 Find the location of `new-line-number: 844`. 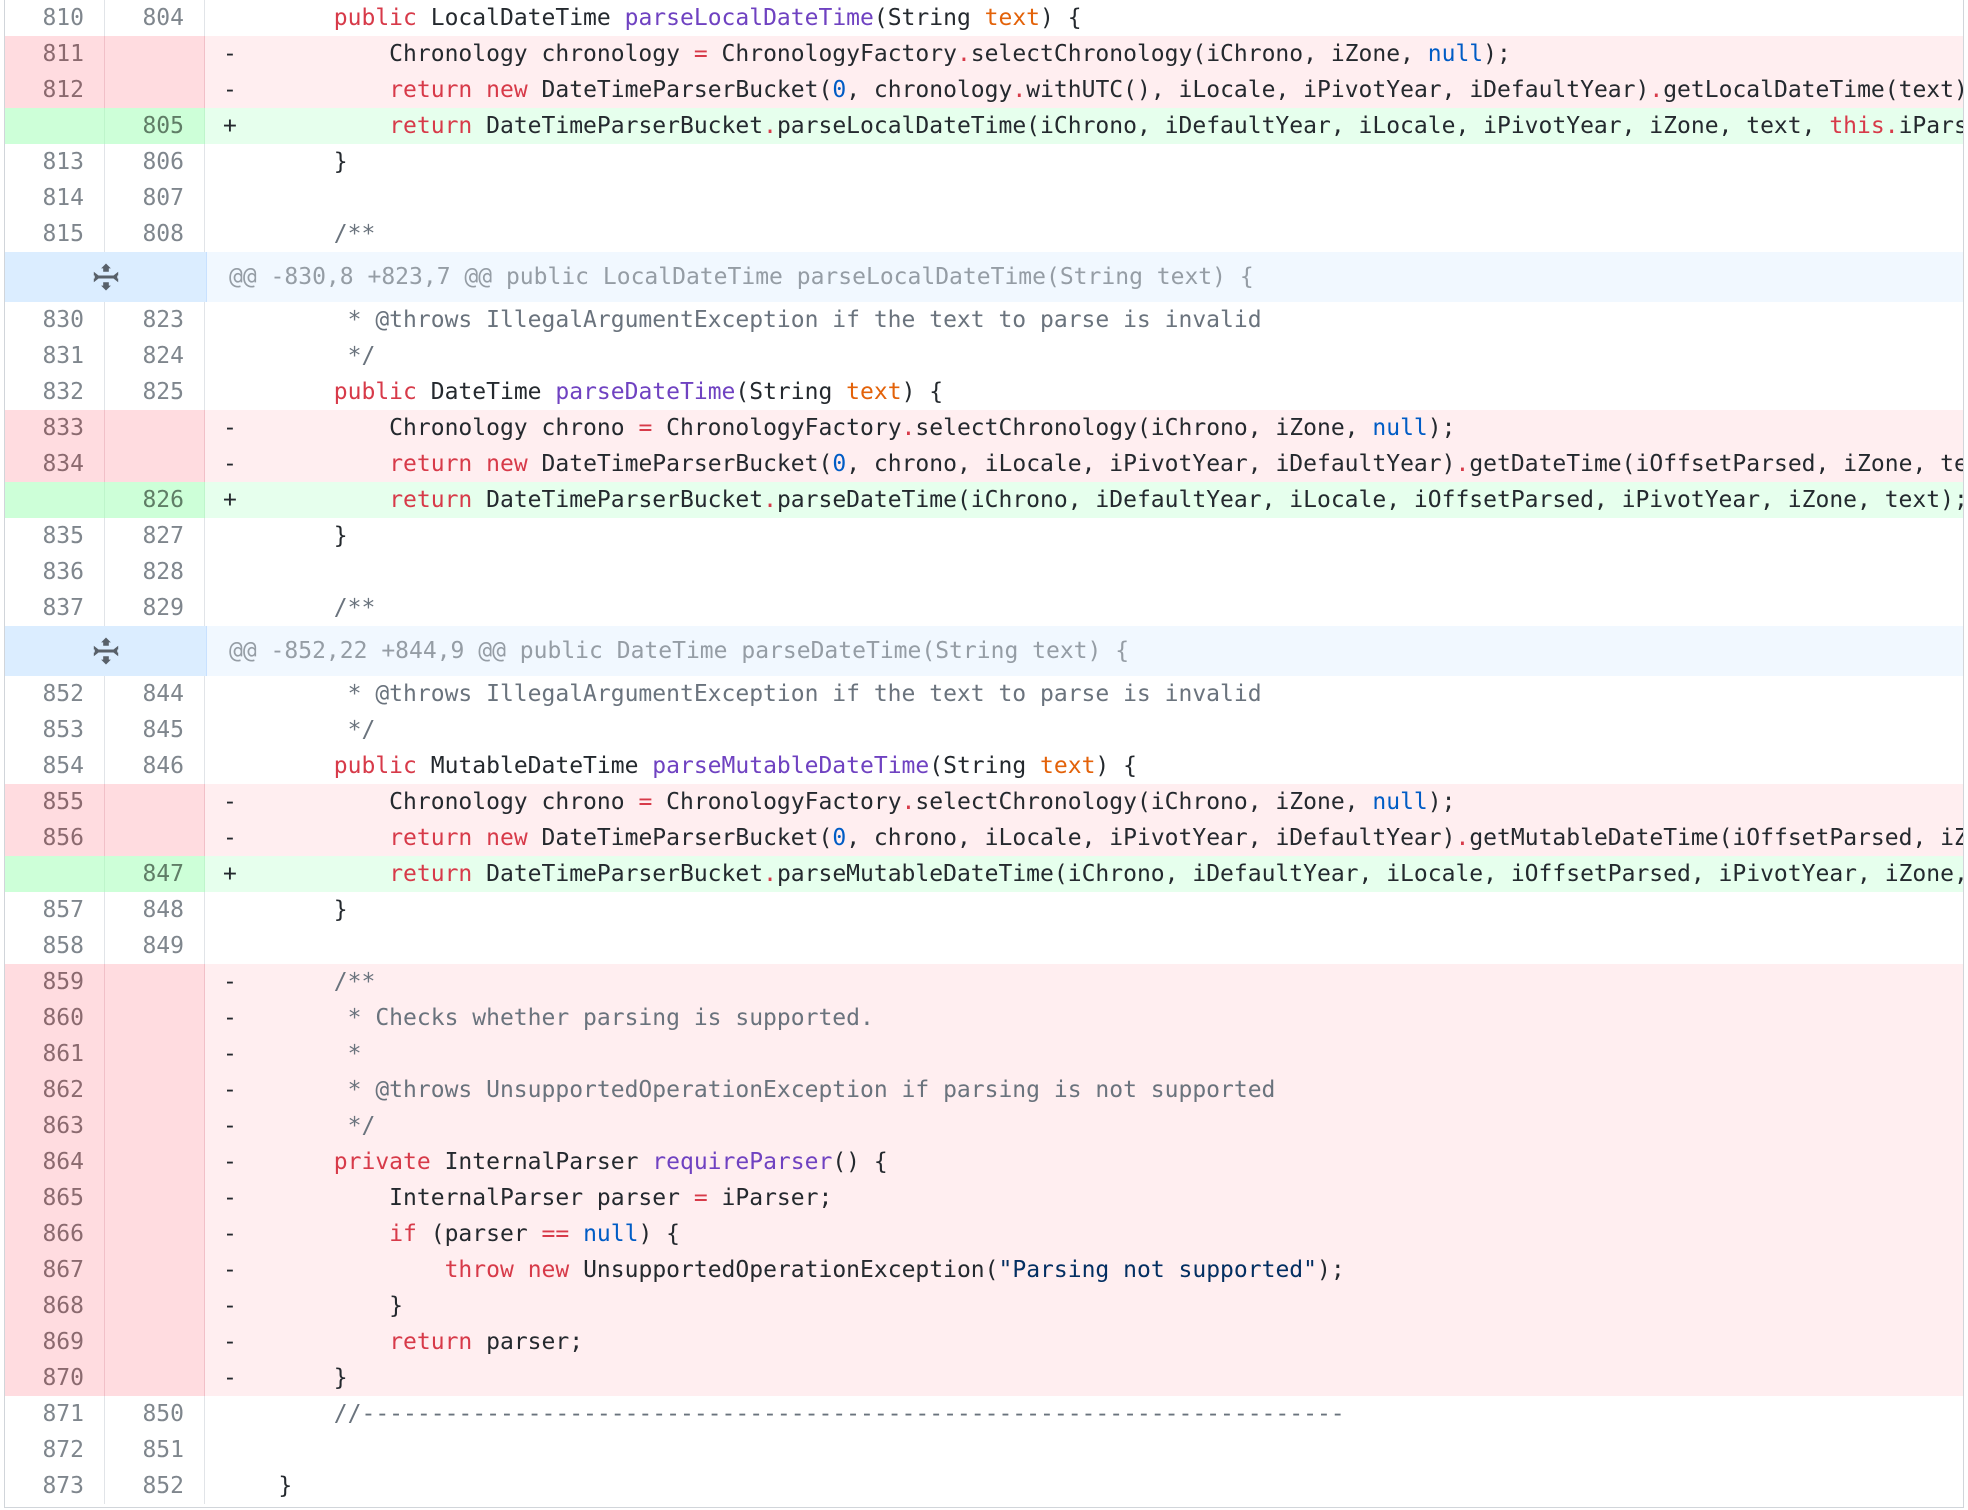

new-line-number: 844 is located at coordinates (155, 694).